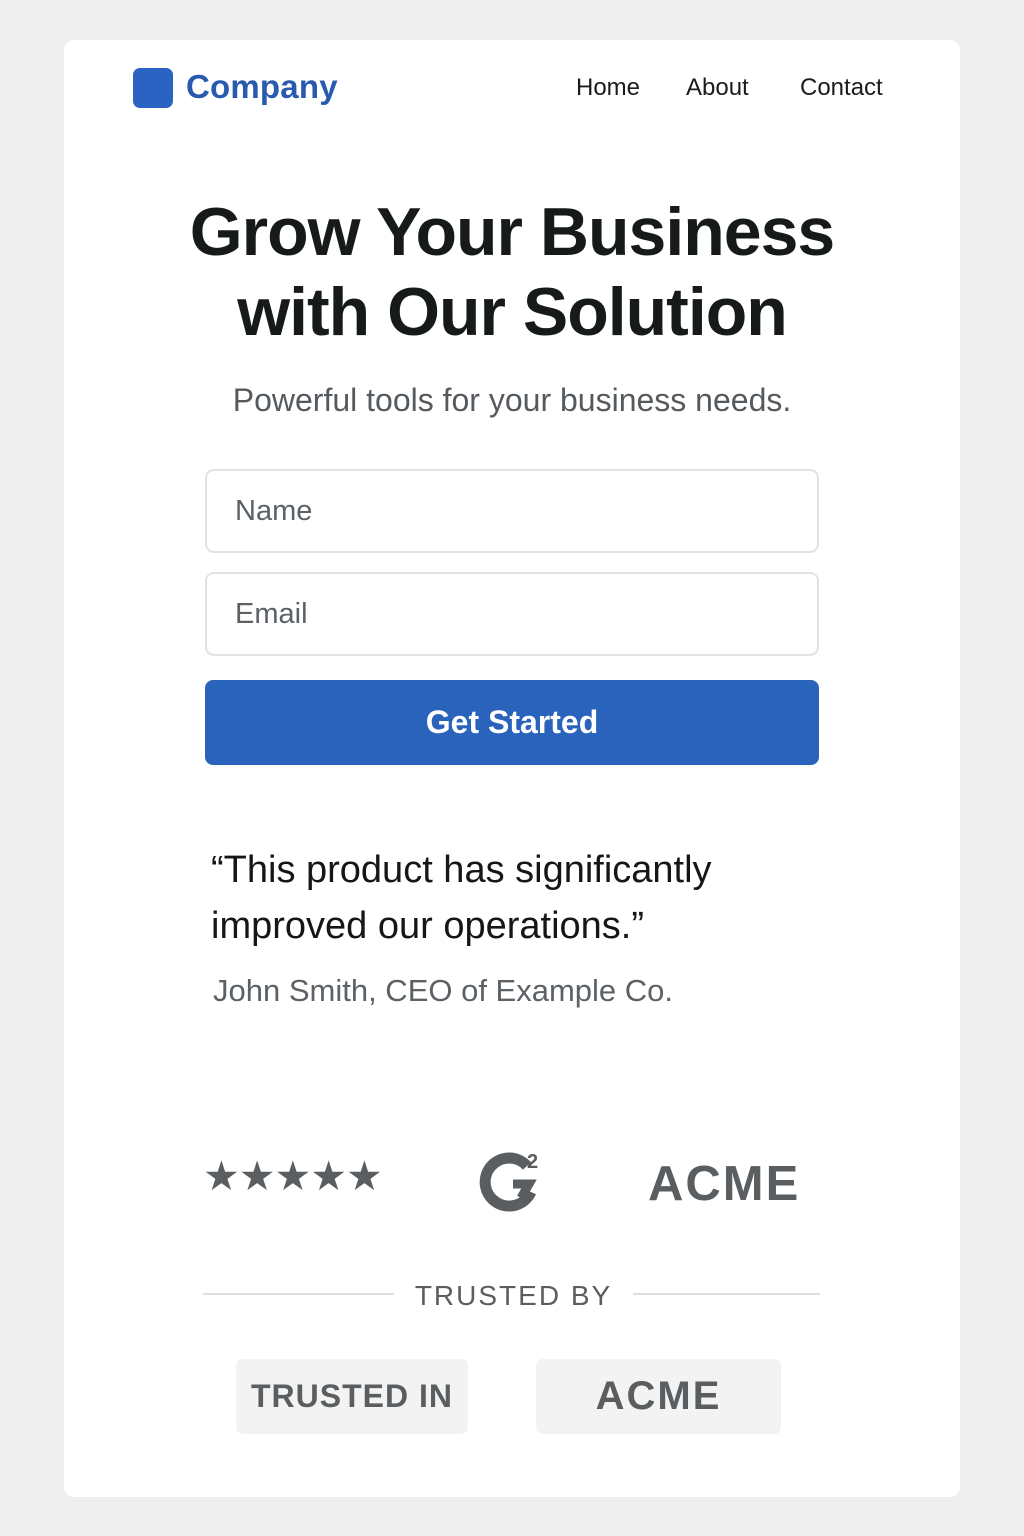 This screenshot has height=1536, width=1024. What do you see at coordinates (724, 1184) in the screenshot?
I see `acme-logo: ACME` at bounding box center [724, 1184].